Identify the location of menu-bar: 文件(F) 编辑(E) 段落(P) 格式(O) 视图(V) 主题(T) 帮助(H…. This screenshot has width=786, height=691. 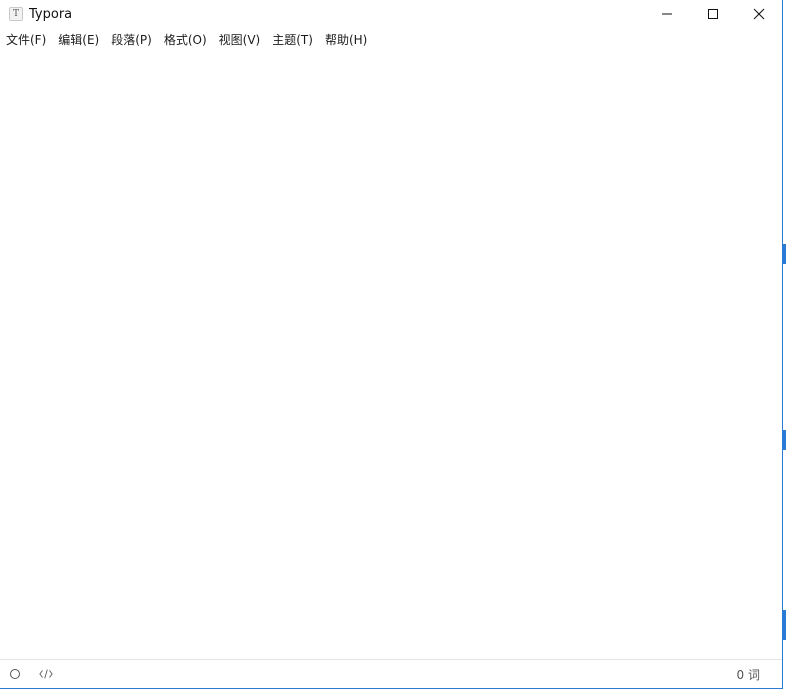
(391, 39).